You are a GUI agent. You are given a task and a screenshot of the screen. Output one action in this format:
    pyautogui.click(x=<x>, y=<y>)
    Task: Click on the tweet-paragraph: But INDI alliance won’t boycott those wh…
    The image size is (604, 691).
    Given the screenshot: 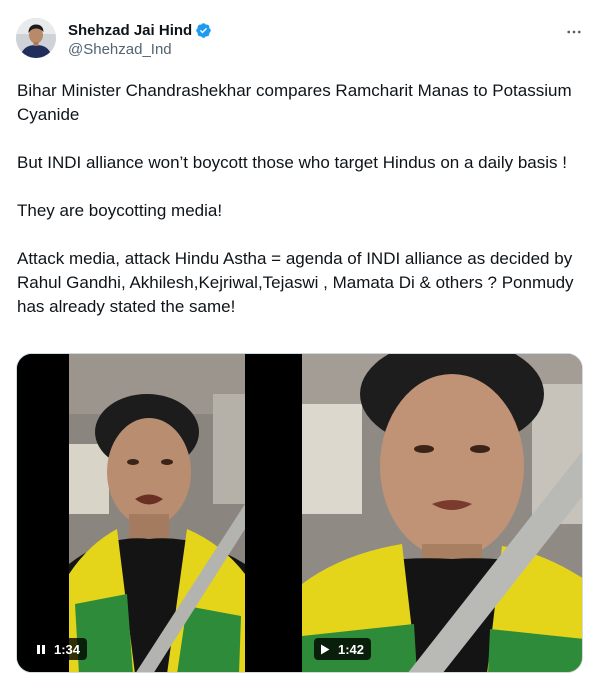 What is the action you would take?
    pyautogui.click(x=292, y=162)
    